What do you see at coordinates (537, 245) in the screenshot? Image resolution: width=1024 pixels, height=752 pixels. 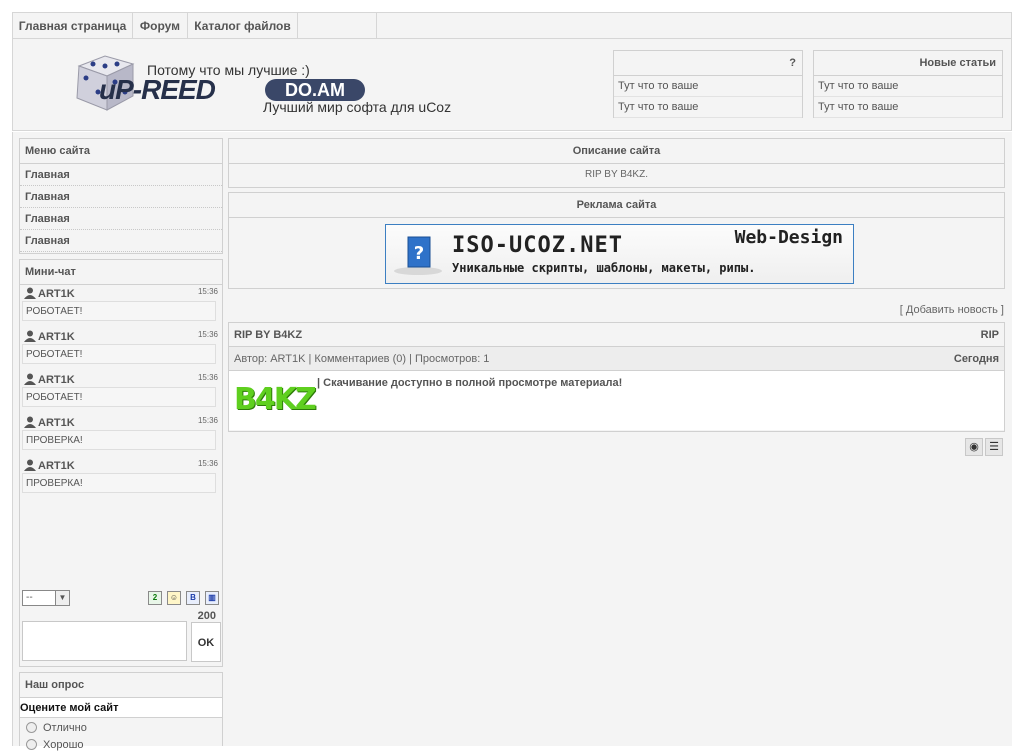 I see `banner-domain: ISO-UCOZ.NET` at bounding box center [537, 245].